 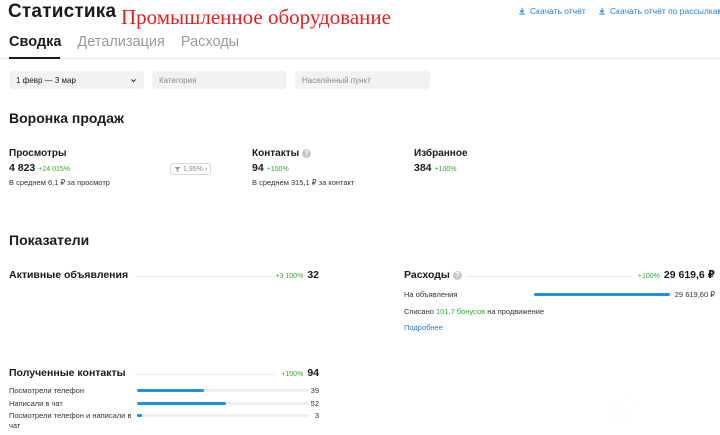 I want to click on views-average: В среднем 6,1 ₽ за просмотр, so click(x=59, y=182).